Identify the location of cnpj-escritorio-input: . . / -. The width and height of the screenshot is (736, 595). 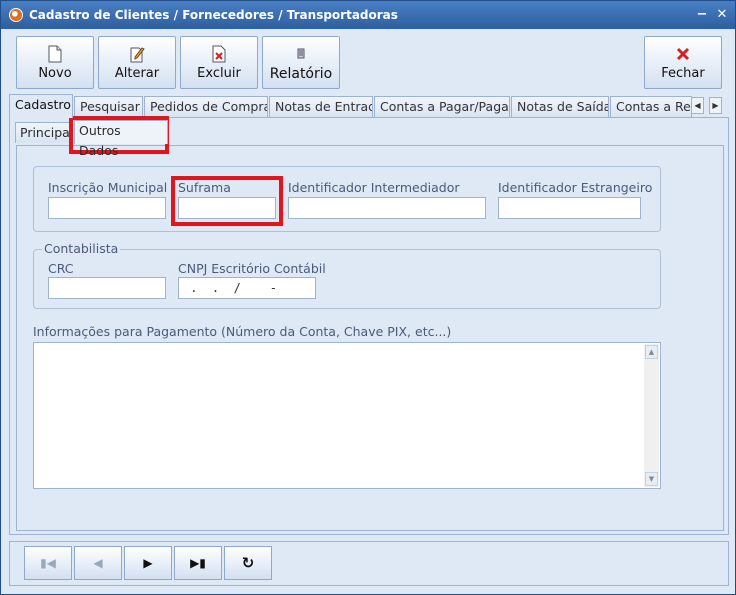
(247, 288).